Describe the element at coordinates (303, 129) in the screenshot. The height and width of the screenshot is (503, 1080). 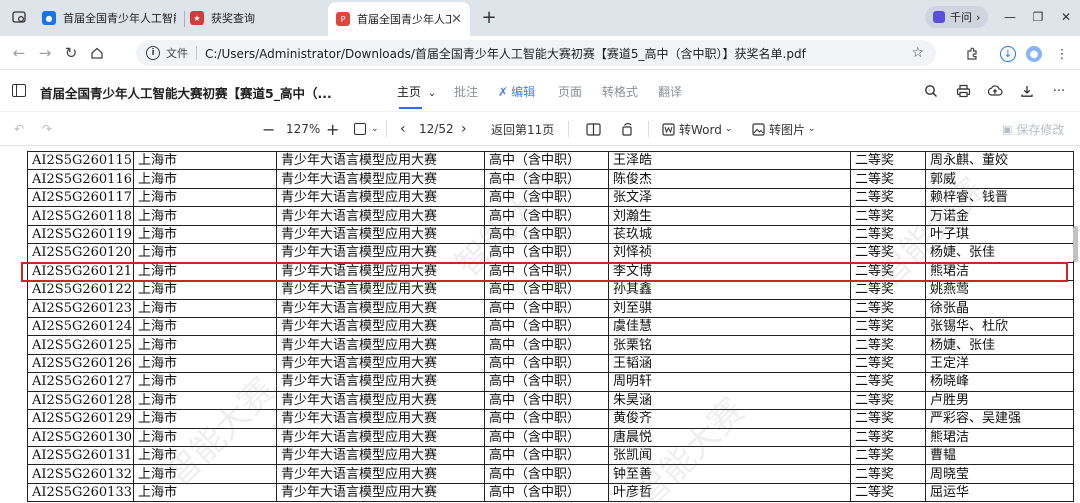
I see `zoom-level: 127%` at that location.